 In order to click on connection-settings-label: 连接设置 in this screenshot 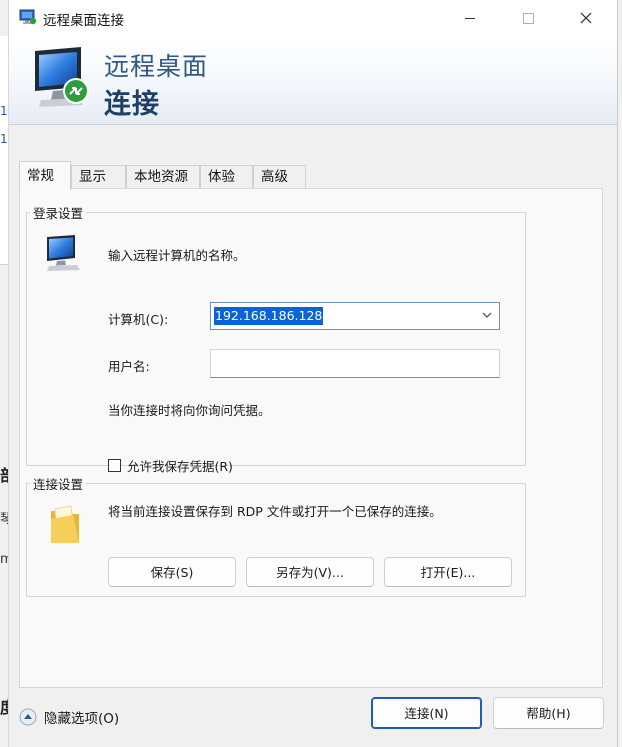, I will do `click(58, 484)`.